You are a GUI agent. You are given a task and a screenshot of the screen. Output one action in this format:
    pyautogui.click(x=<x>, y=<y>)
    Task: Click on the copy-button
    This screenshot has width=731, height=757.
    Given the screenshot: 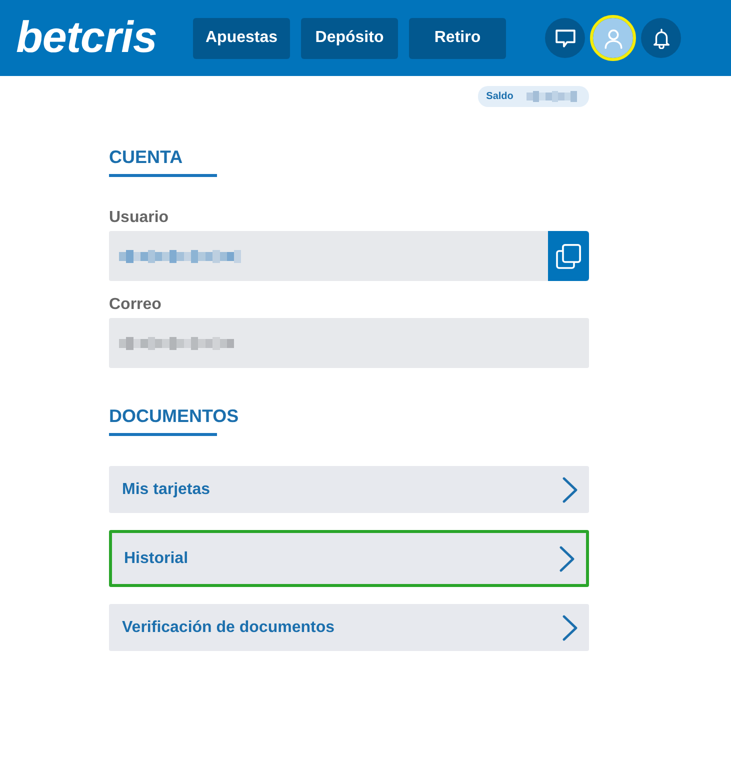 What is the action you would take?
    pyautogui.click(x=568, y=256)
    